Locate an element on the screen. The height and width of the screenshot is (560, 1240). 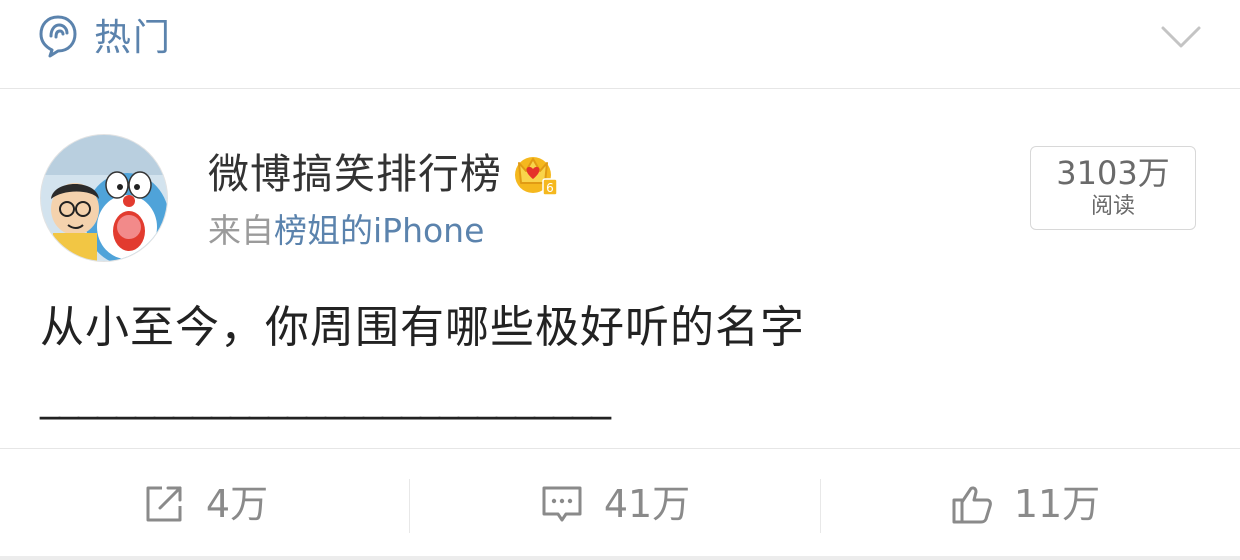
read-count: 3103万 is located at coordinates (1113, 173).